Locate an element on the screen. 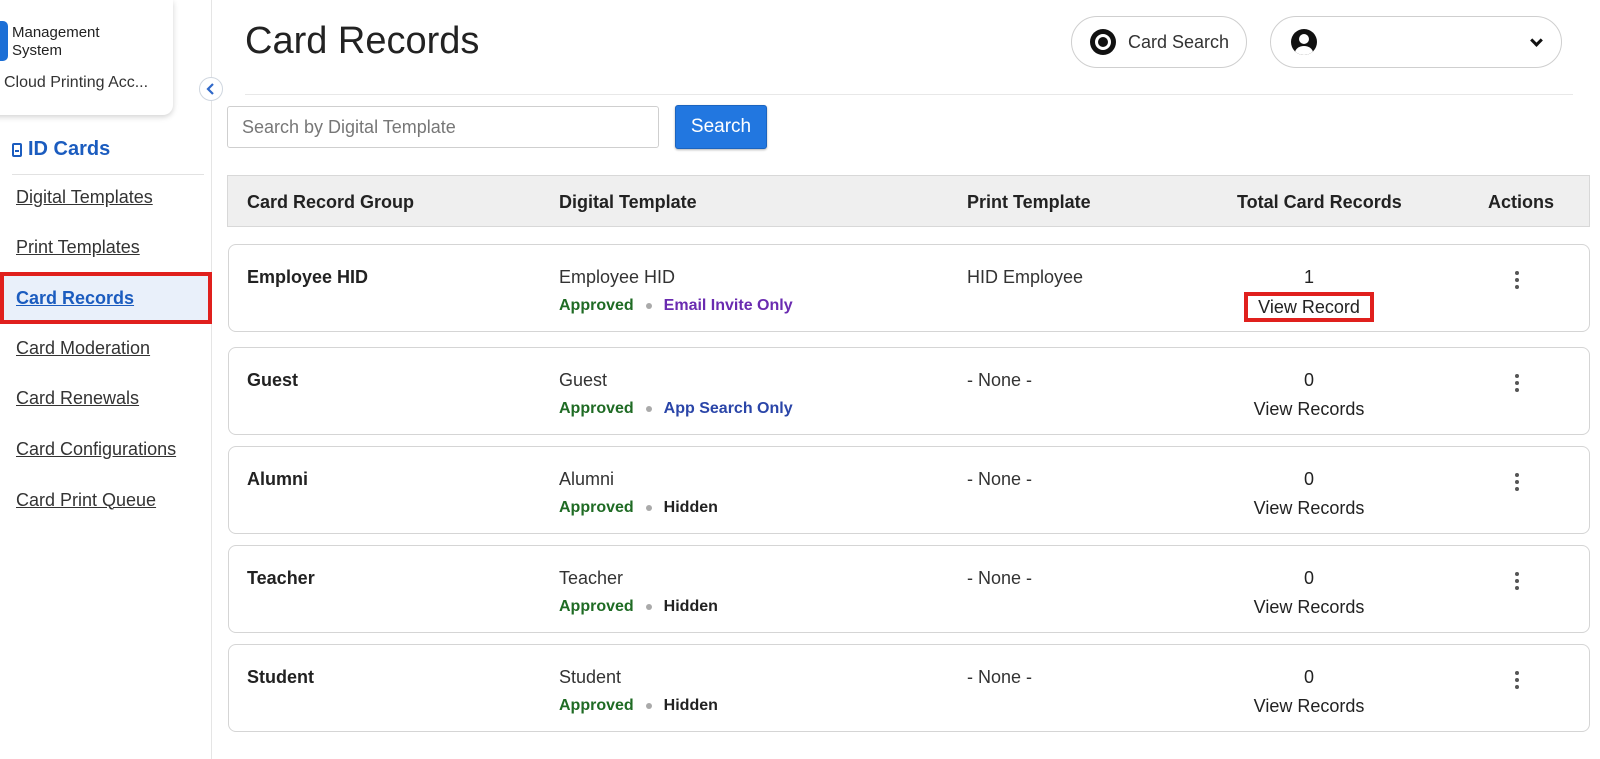 This screenshot has width=1600, height=759. view-record-link: View Record is located at coordinates (1309, 307).